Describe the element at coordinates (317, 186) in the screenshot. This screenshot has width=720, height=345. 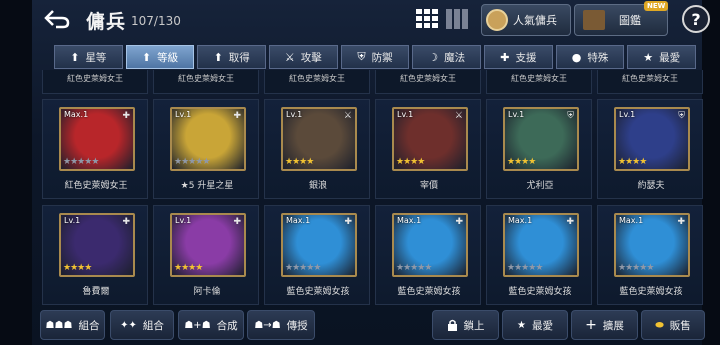
I see `mercenary-name: 銀浪` at that location.